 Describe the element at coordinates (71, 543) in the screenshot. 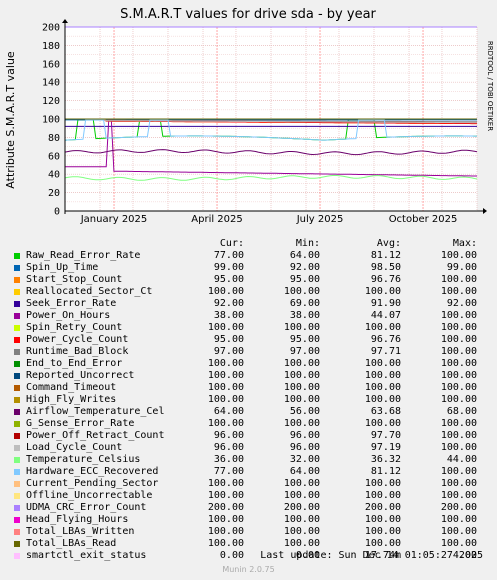

I see `legend-series-name: Total_LBAs_Read` at that location.